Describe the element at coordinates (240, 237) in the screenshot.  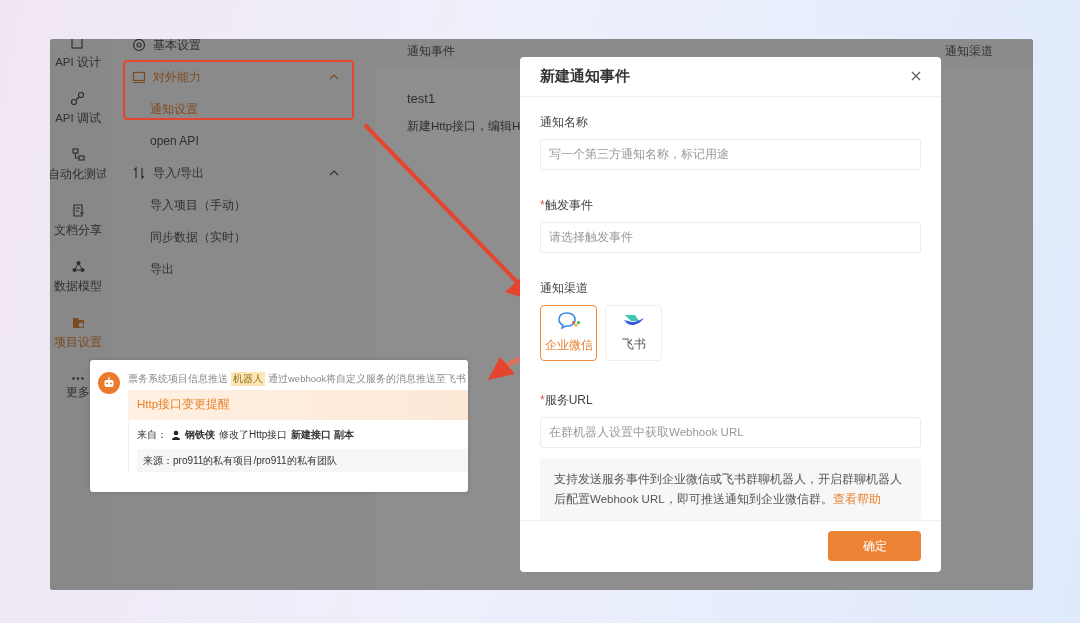
I see `menu-item: 同步数据（实时）` at that location.